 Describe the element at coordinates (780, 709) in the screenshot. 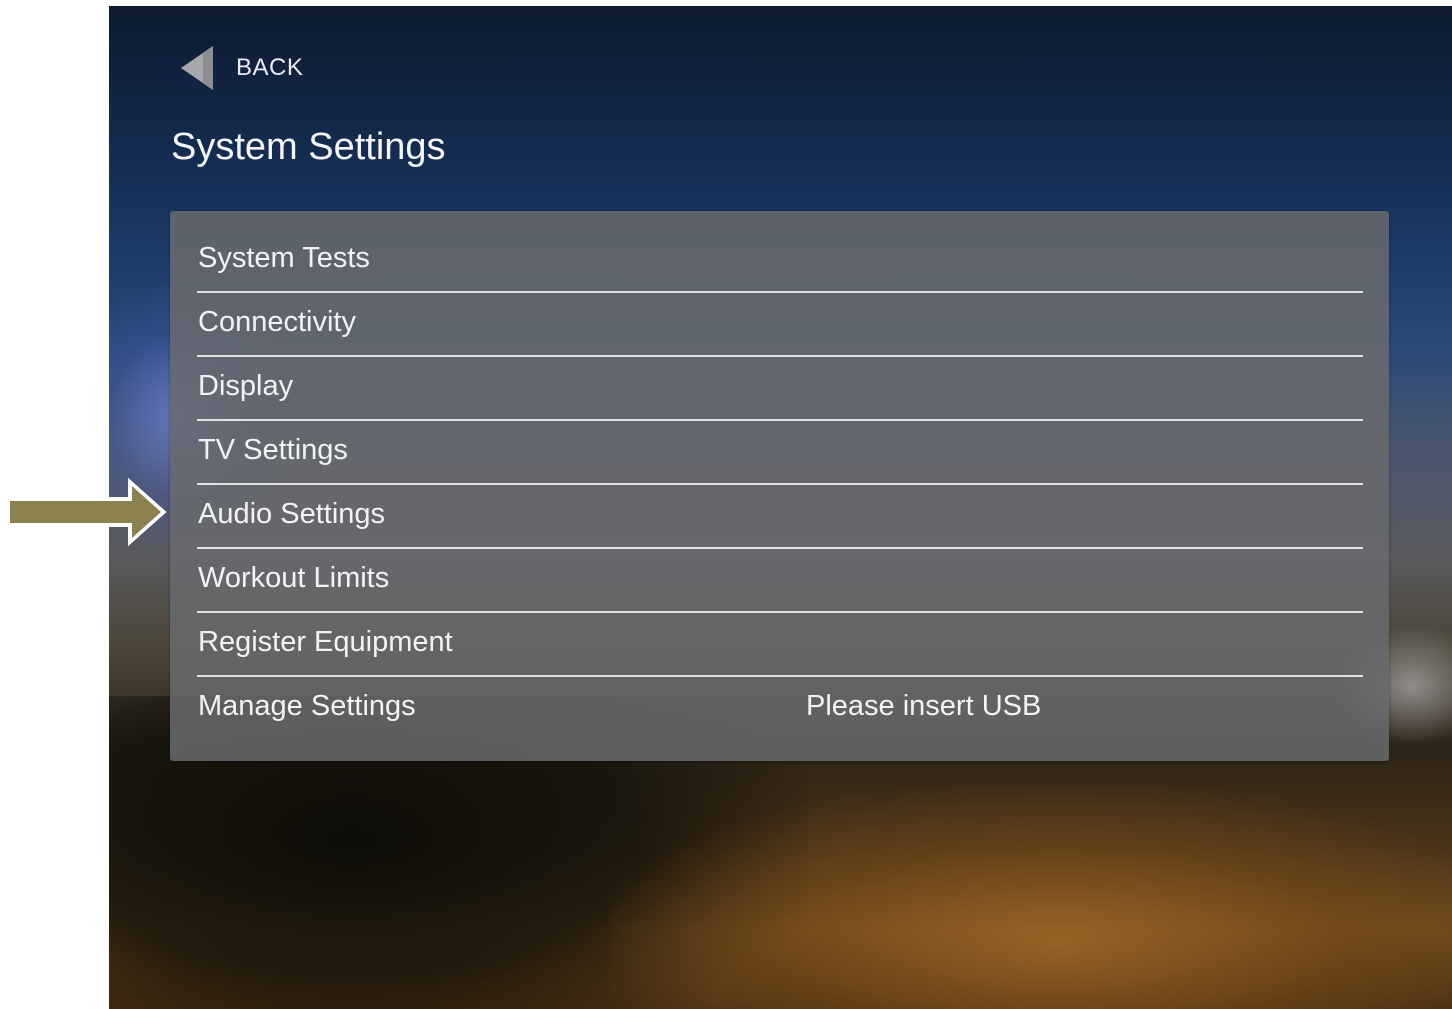

I see `menu-item-manage-settings: Manage Settings Please insert USB` at that location.